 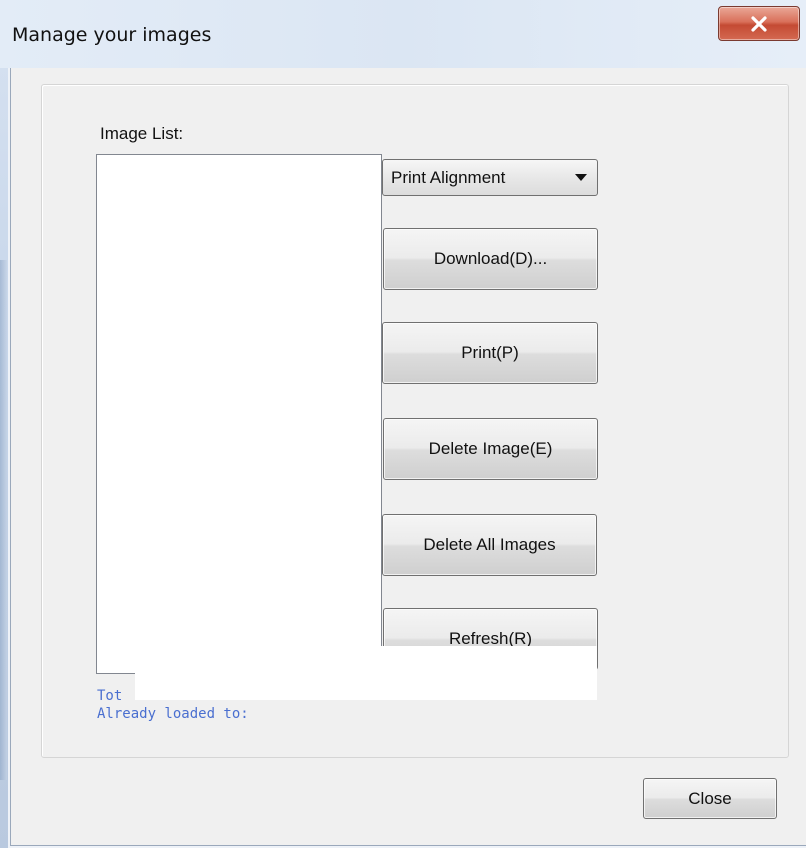 I want to click on window-title: Manage your images, so click(x=112, y=35).